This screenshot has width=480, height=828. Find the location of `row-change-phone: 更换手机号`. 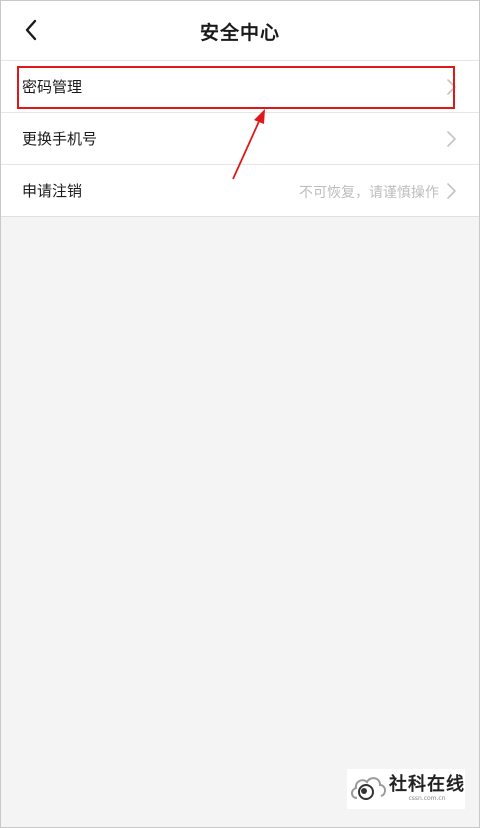

row-change-phone: 更换手机号 is located at coordinates (240, 139).